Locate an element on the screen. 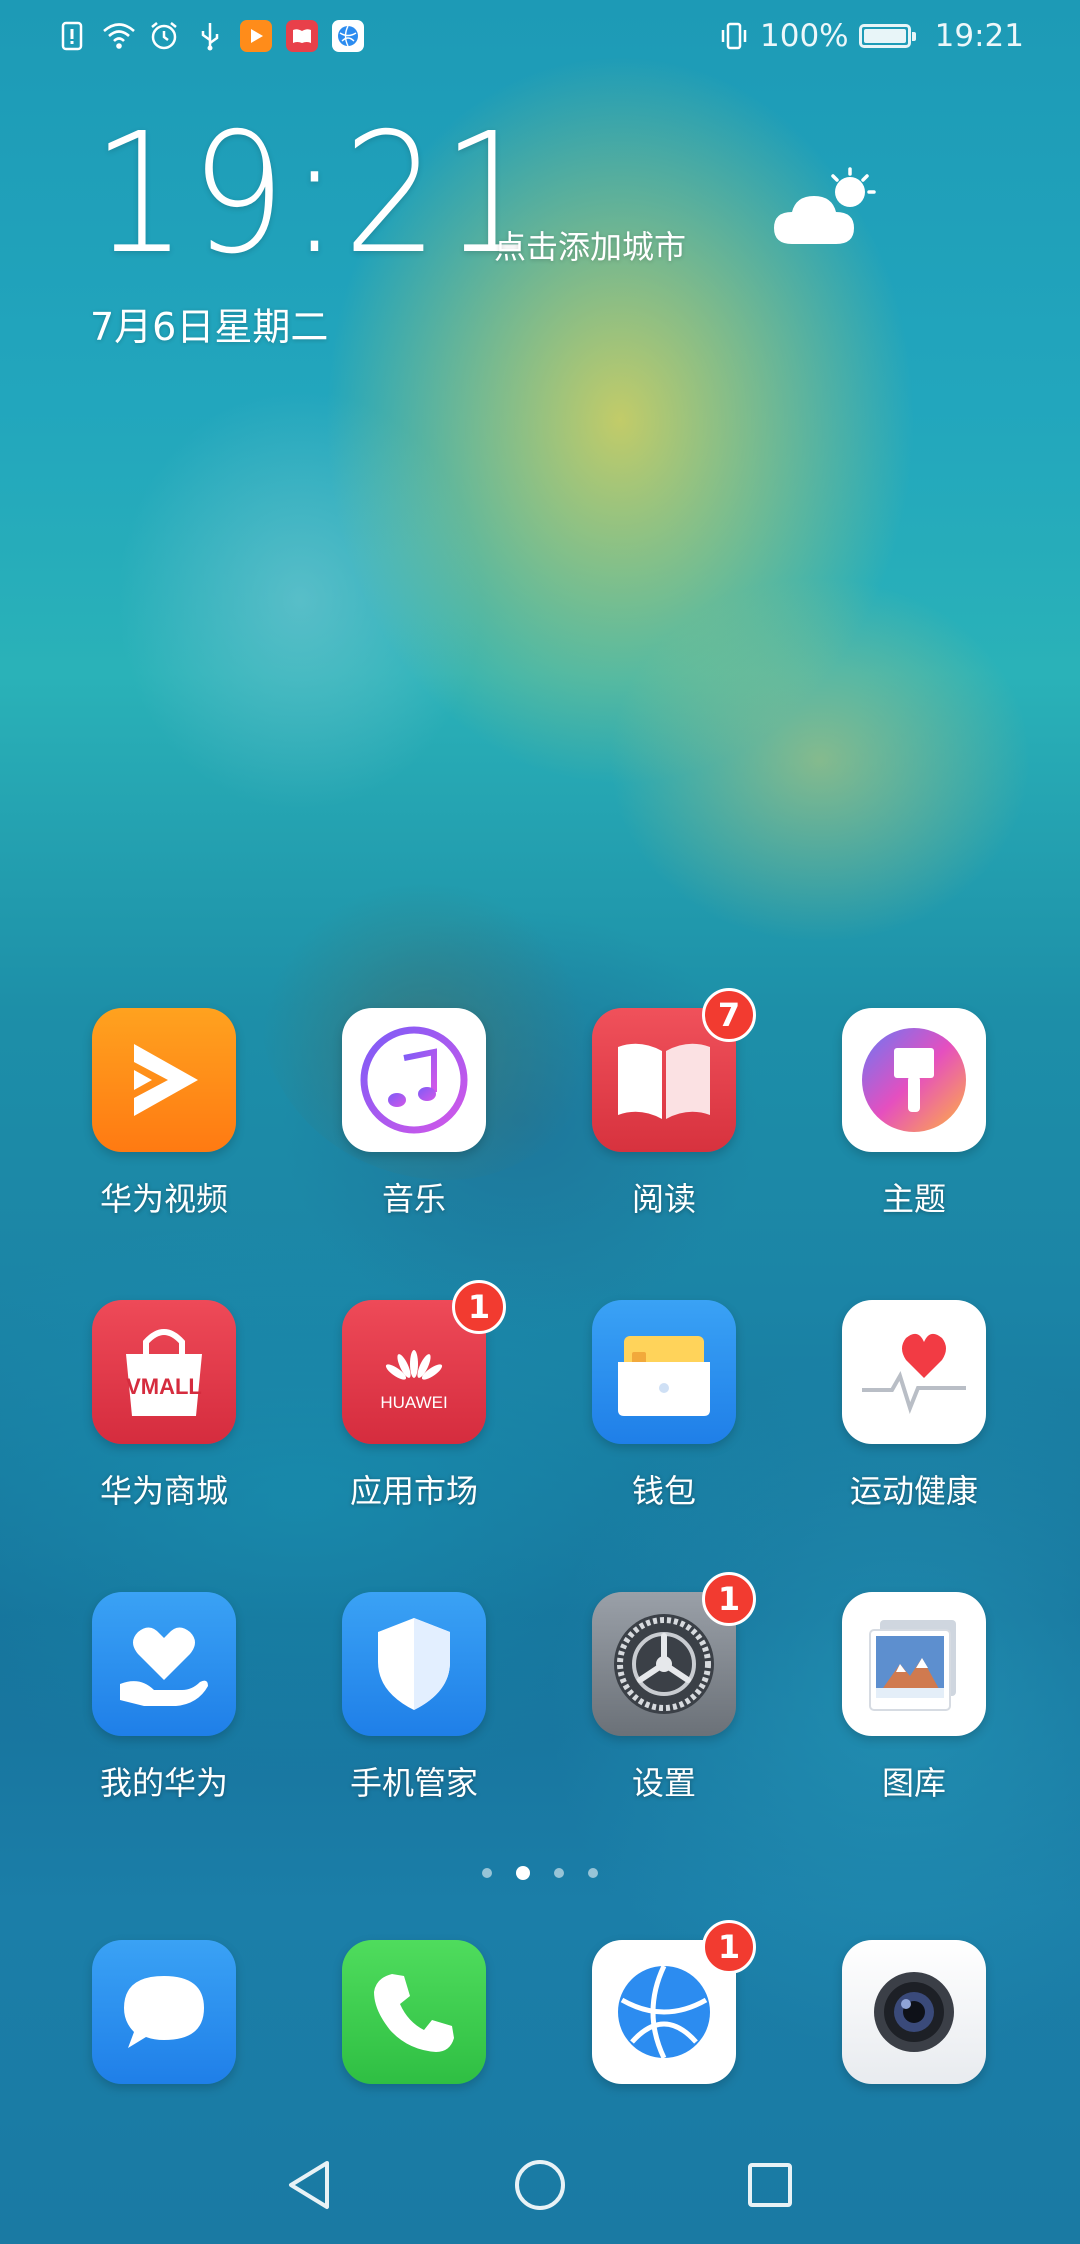 This screenshot has height=2244, width=1080. app-label: 主题 is located at coordinates (913, 1199).